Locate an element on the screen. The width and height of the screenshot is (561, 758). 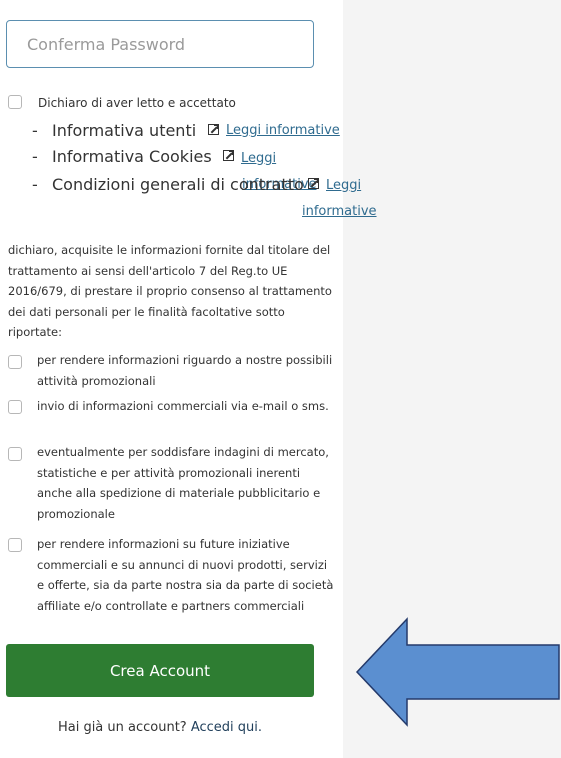
consent-checkbox-email is located at coordinates (15, 407).